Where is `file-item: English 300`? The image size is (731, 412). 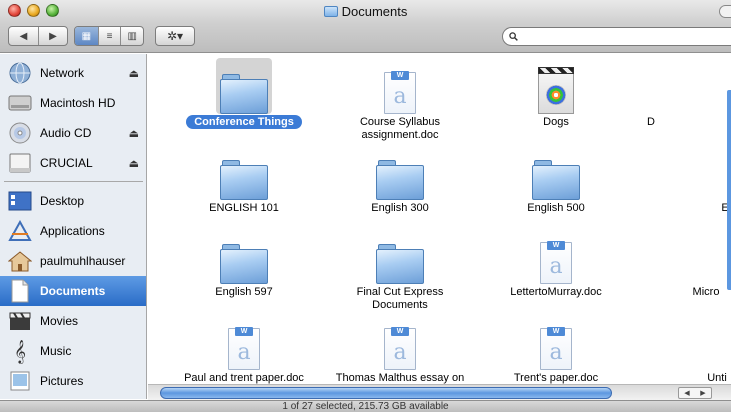
file-item: English 300 is located at coordinates (400, 179).